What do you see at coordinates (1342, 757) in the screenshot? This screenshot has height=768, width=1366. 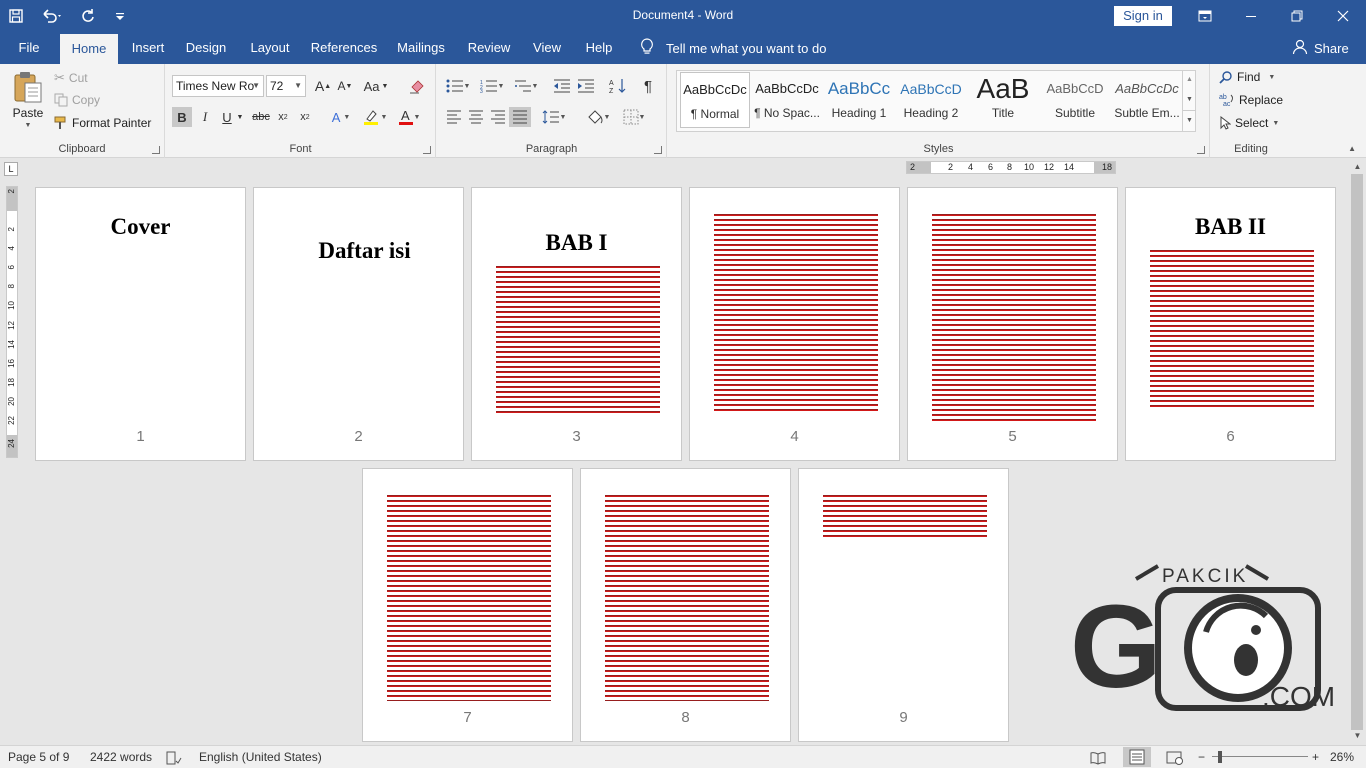 I see `zoom-level: 26%` at bounding box center [1342, 757].